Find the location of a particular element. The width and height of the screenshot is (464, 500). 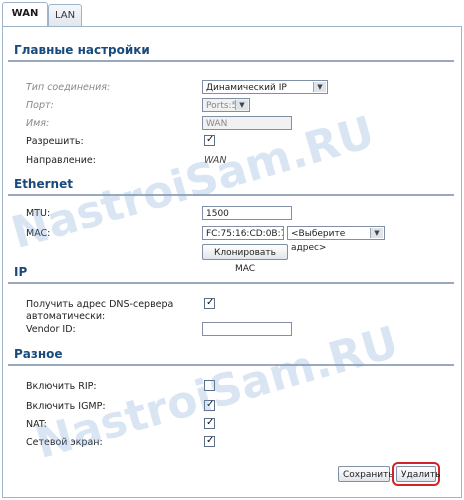

section-main-settings: Главные настройки is located at coordinates (231, 52).